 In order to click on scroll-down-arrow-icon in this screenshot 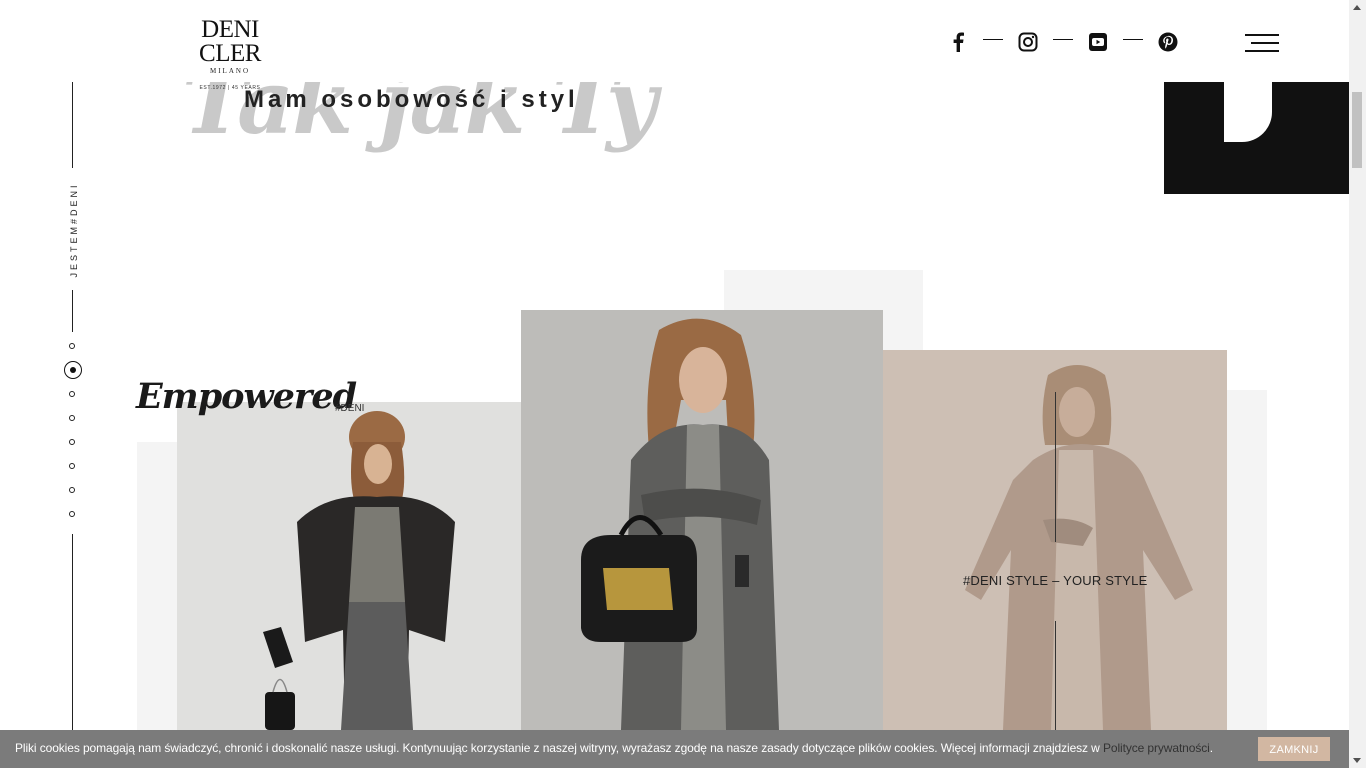, I will do `click(1357, 760)`.